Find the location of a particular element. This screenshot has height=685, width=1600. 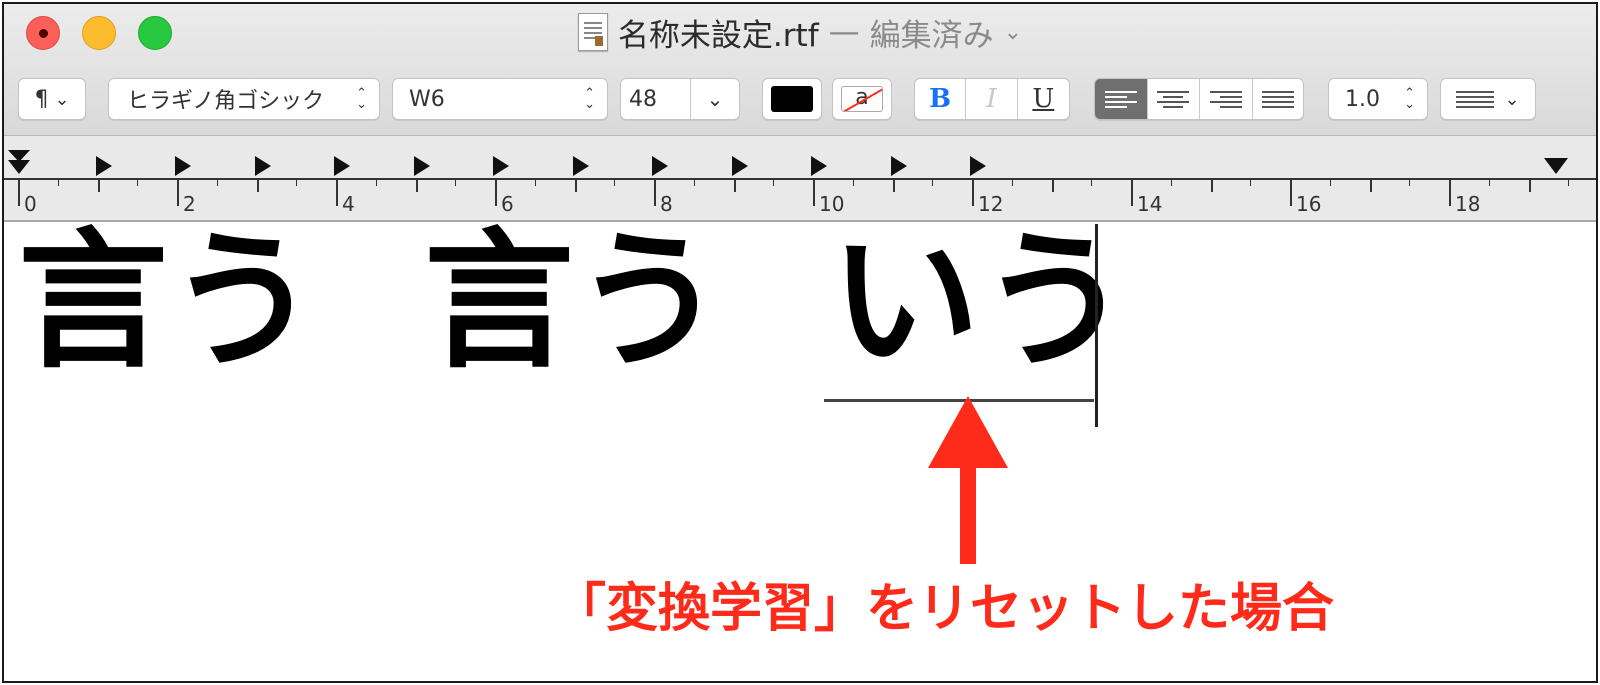

annotation-arrow-shaft is located at coordinates (968, 514).